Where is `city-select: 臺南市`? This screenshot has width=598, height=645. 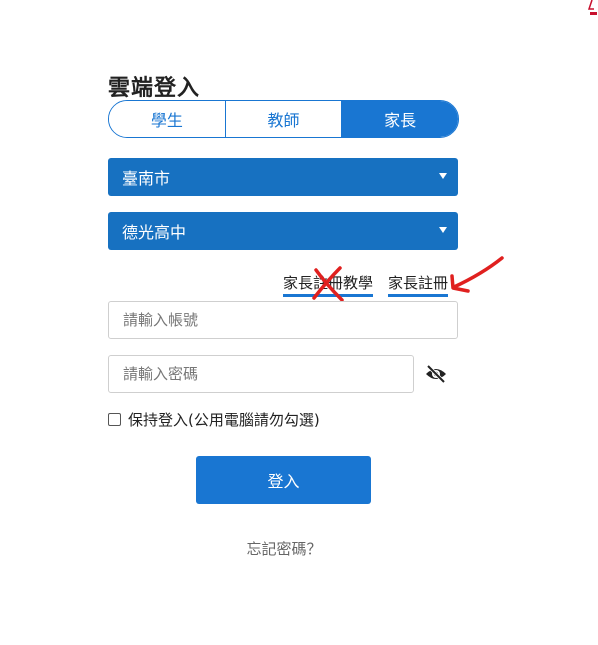 city-select: 臺南市 is located at coordinates (283, 177).